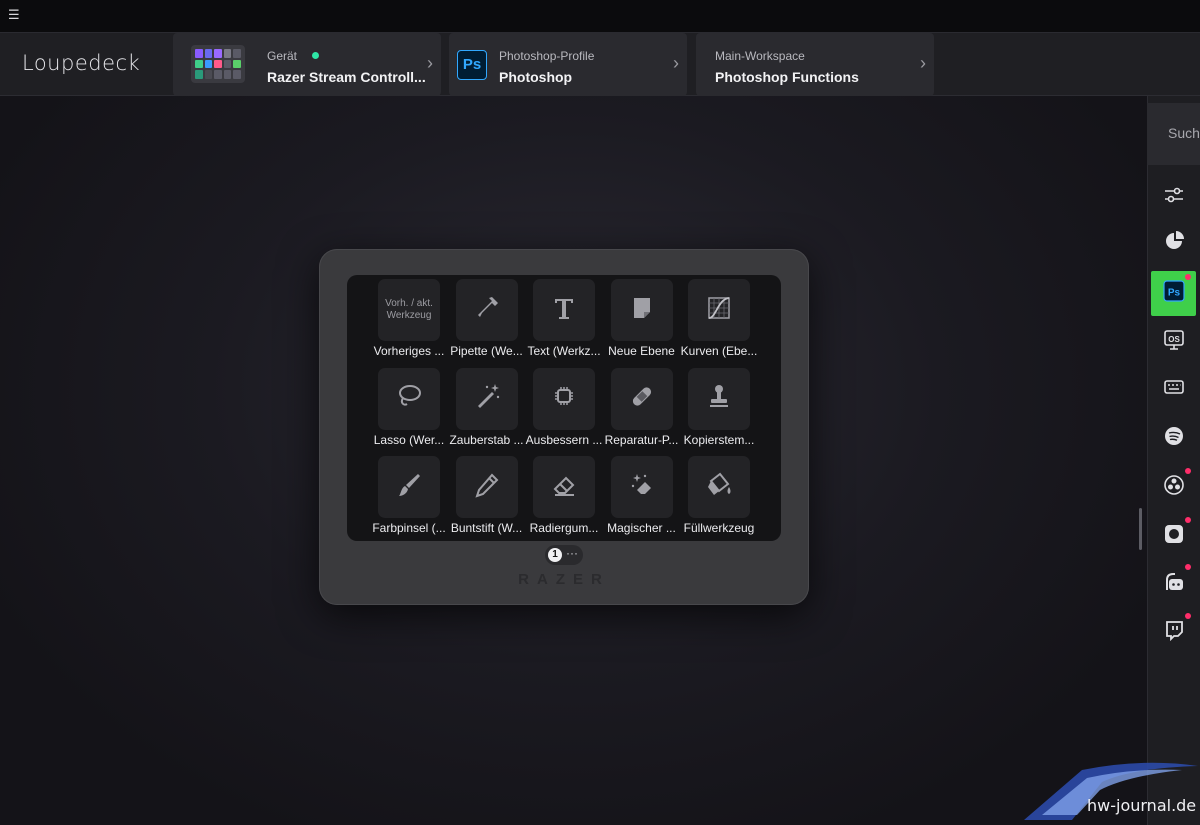 The width and height of the screenshot is (1200, 825). What do you see at coordinates (307, 64) in the screenshot?
I see `device-selector: Gerät Razer Stream Controll... ›` at bounding box center [307, 64].